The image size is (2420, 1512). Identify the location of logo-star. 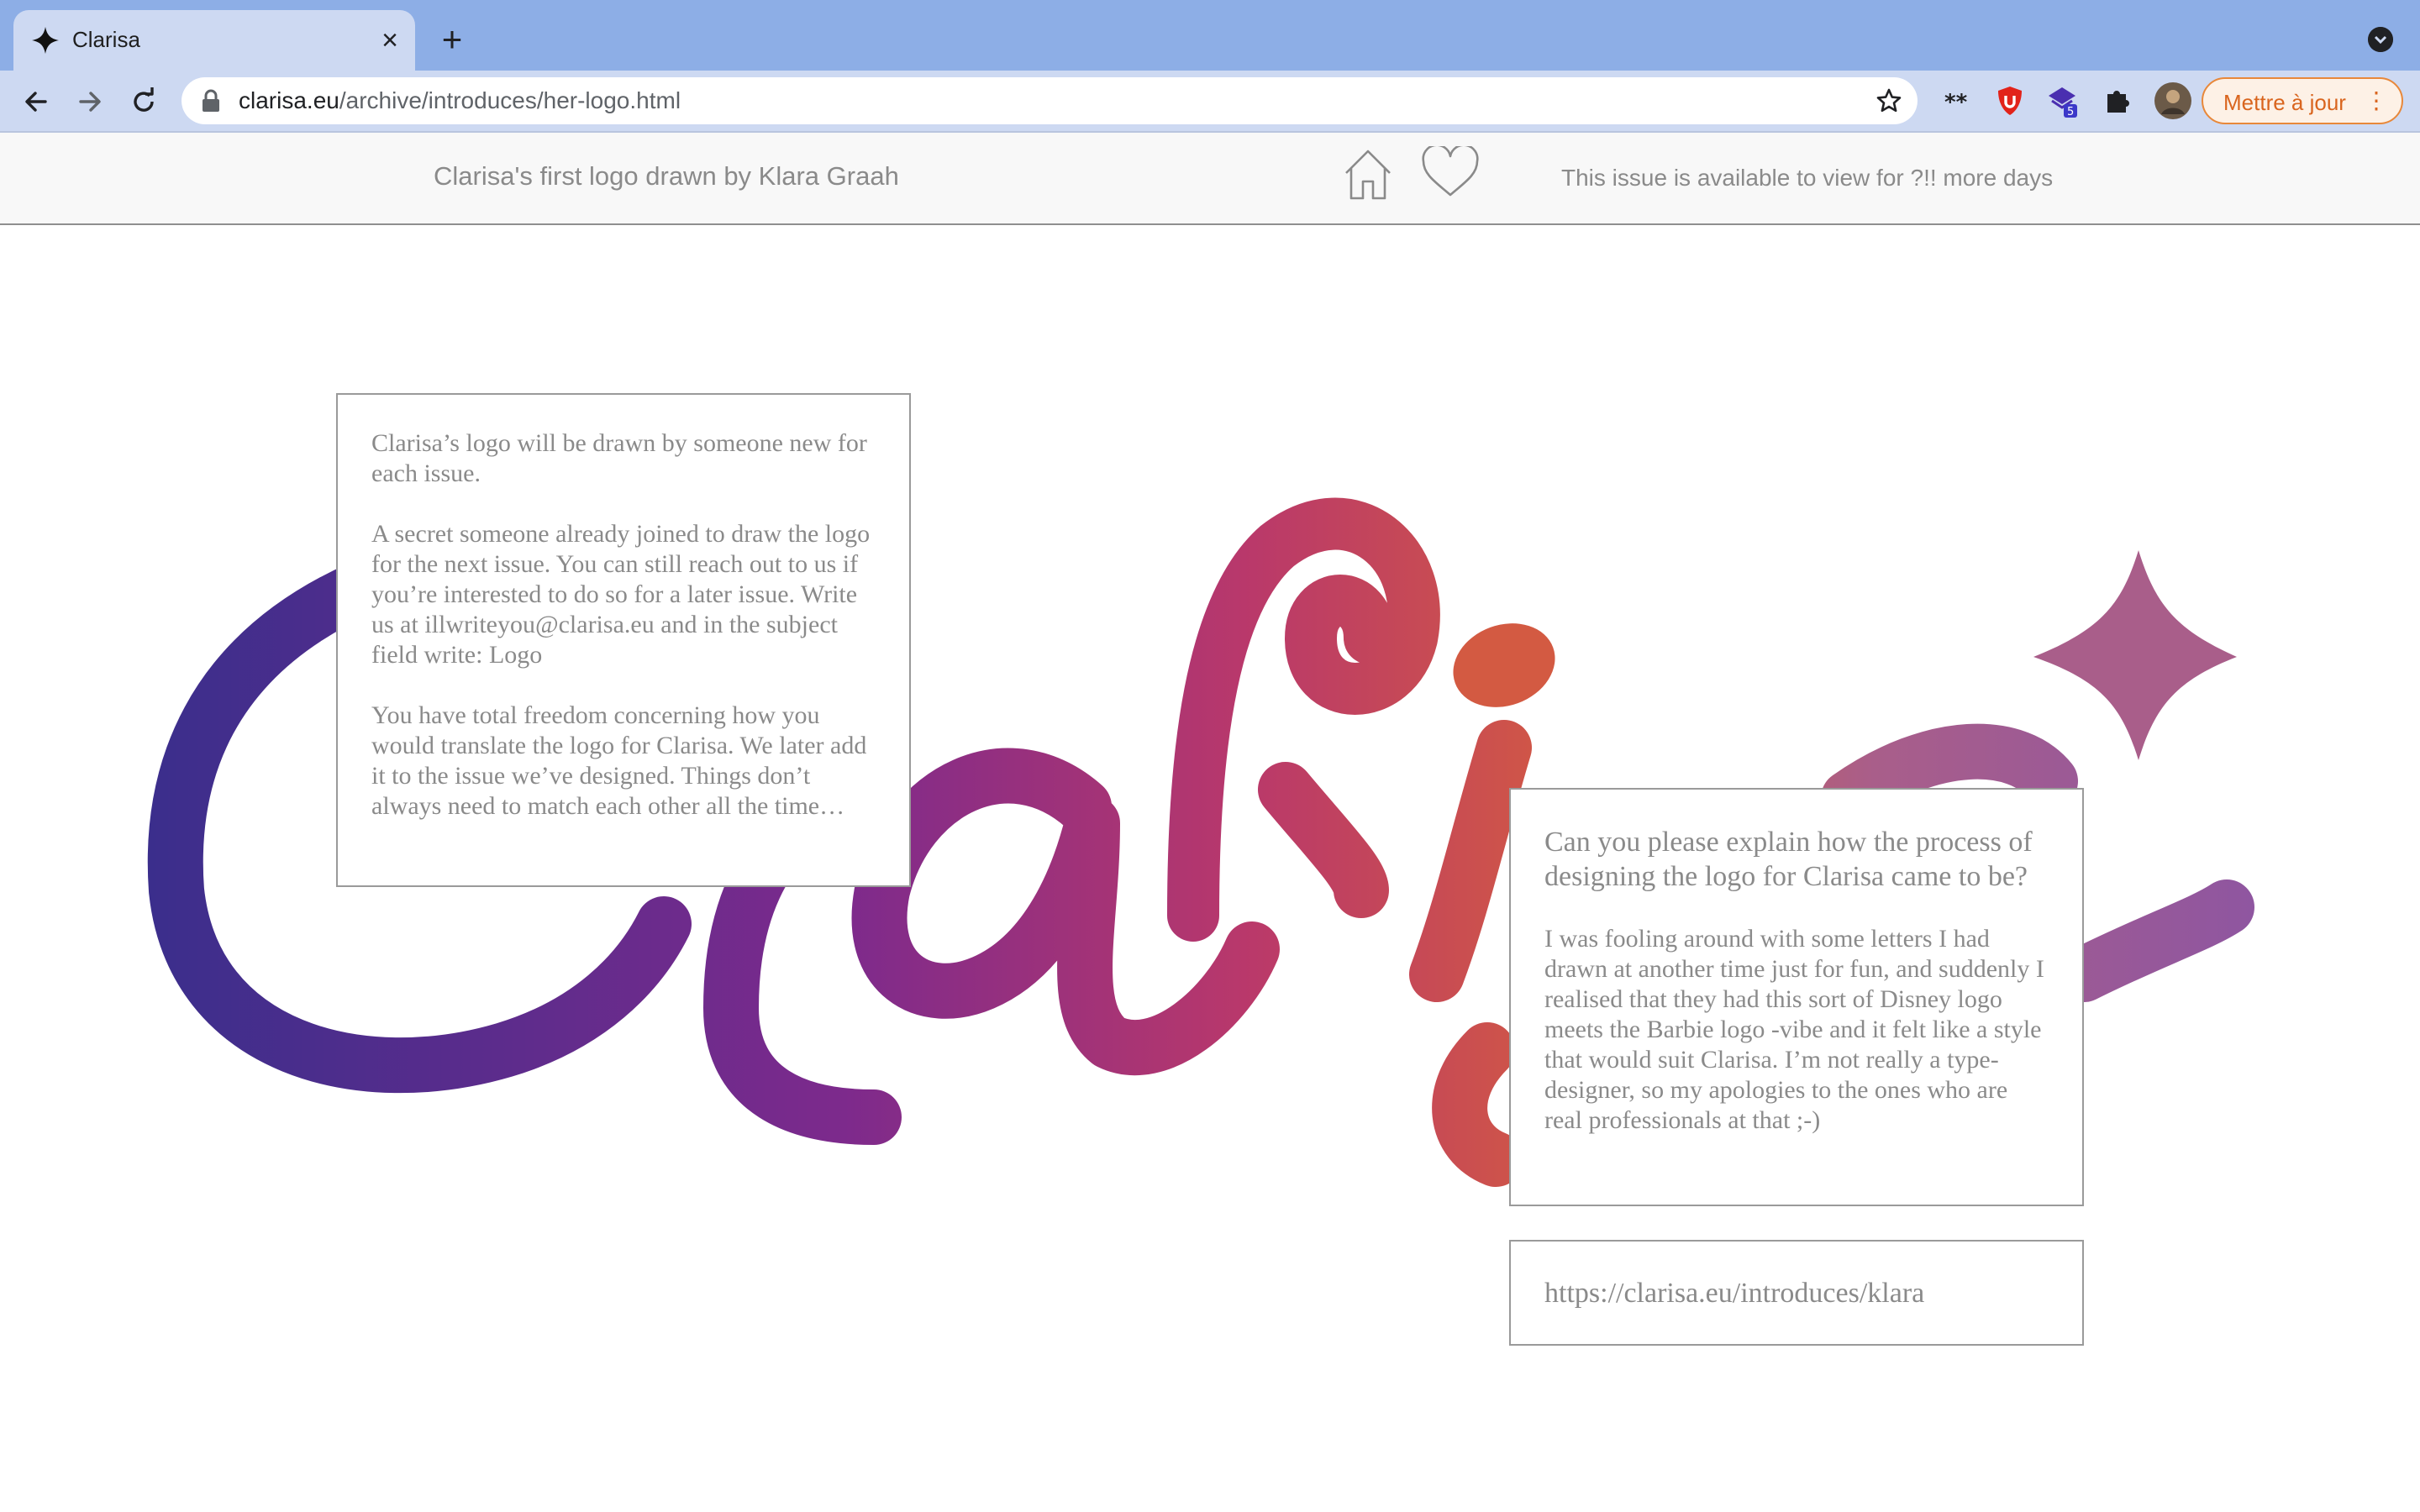
(2135, 655).